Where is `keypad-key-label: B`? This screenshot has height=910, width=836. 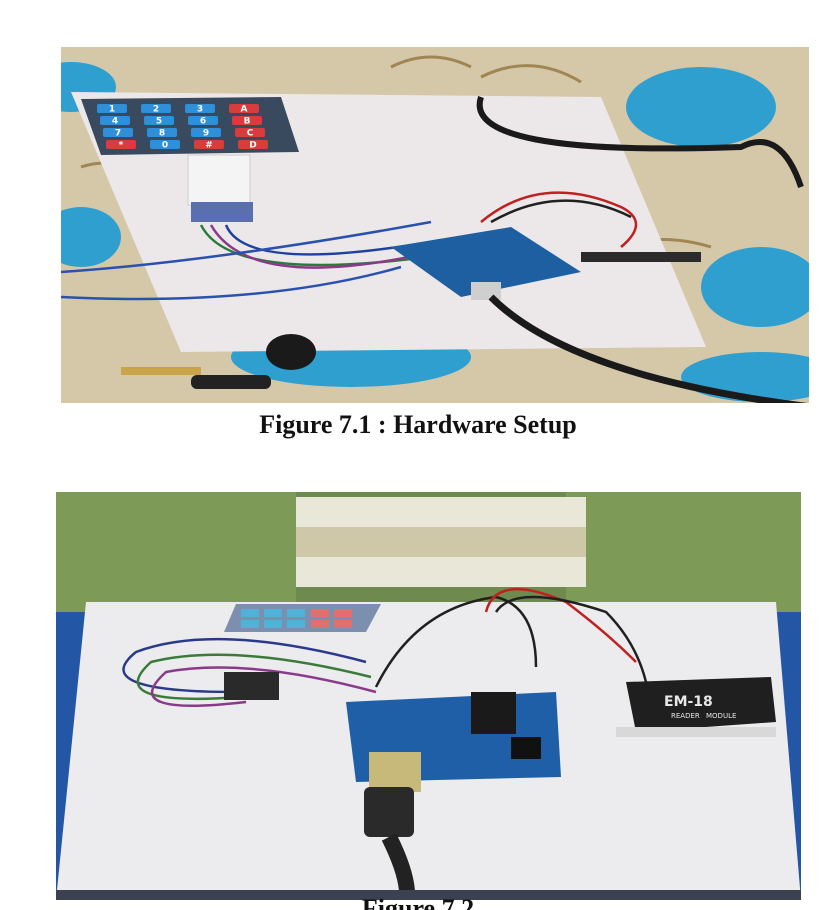
keypad-key-label: B is located at coordinates (247, 122).